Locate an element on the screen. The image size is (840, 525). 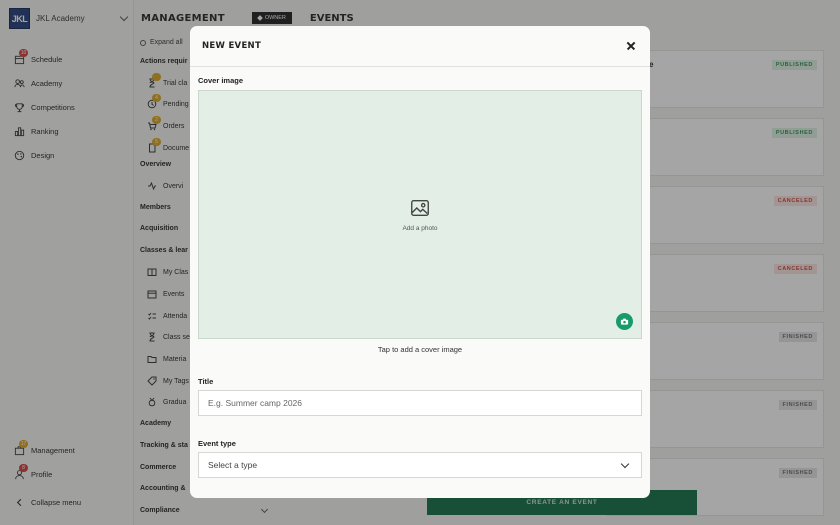
modal-header: NEW EVENT is located at coordinates (420, 46).